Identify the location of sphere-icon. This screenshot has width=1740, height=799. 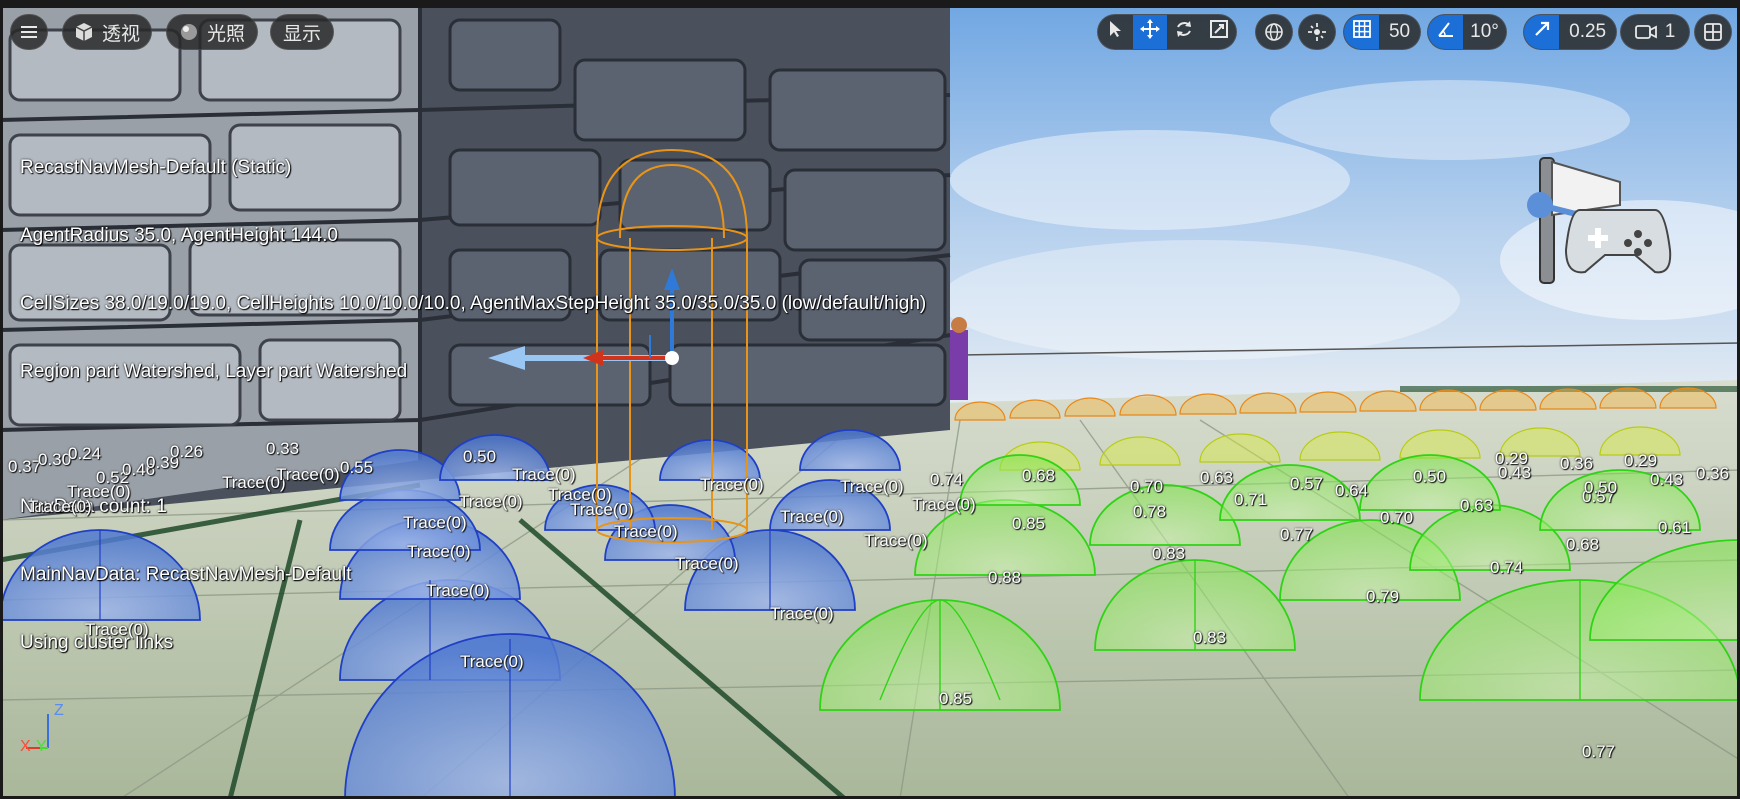
(189, 32).